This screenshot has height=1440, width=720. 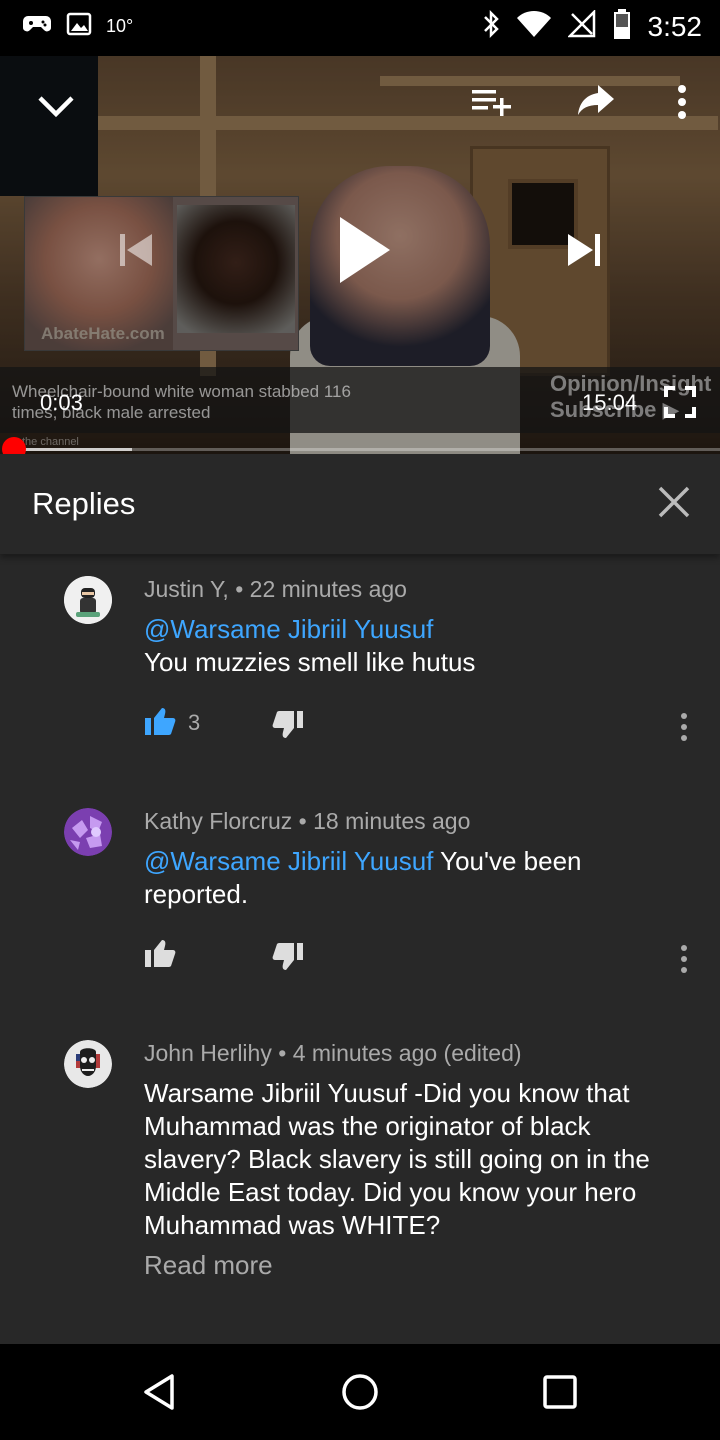 What do you see at coordinates (424, 958) in the screenshot?
I see `comment-actions` at bounding box center [424, 958].